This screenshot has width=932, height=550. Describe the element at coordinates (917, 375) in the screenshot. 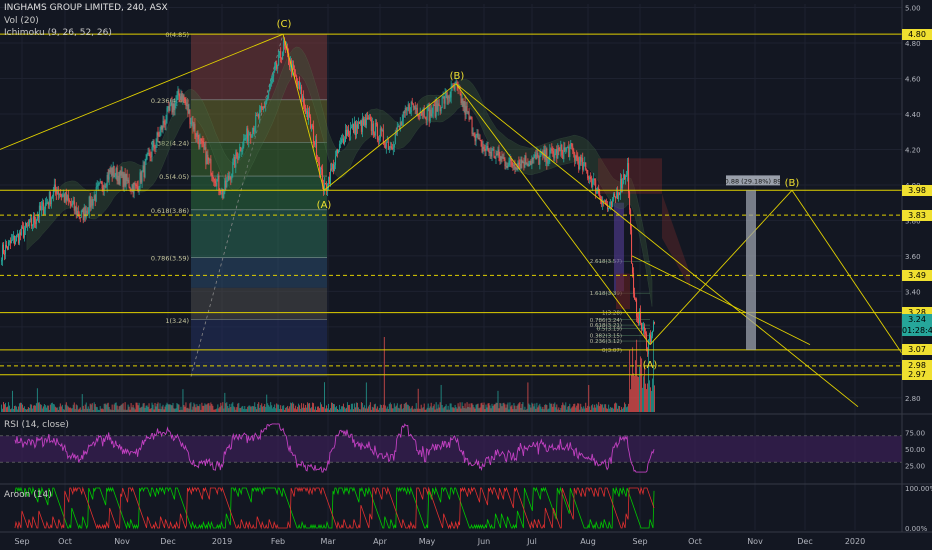

I see `price-tag: 2.97` at that location.